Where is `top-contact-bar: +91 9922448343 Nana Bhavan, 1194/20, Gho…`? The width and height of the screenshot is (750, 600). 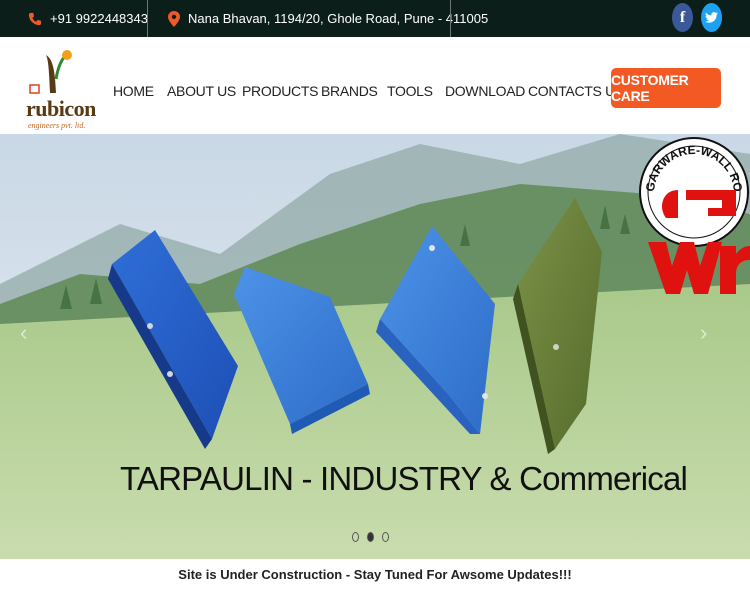 top-contact-bar: +91 9922448343 Nana Bhavan, 1194/20, Gho… is located at coordinates (375, 18).